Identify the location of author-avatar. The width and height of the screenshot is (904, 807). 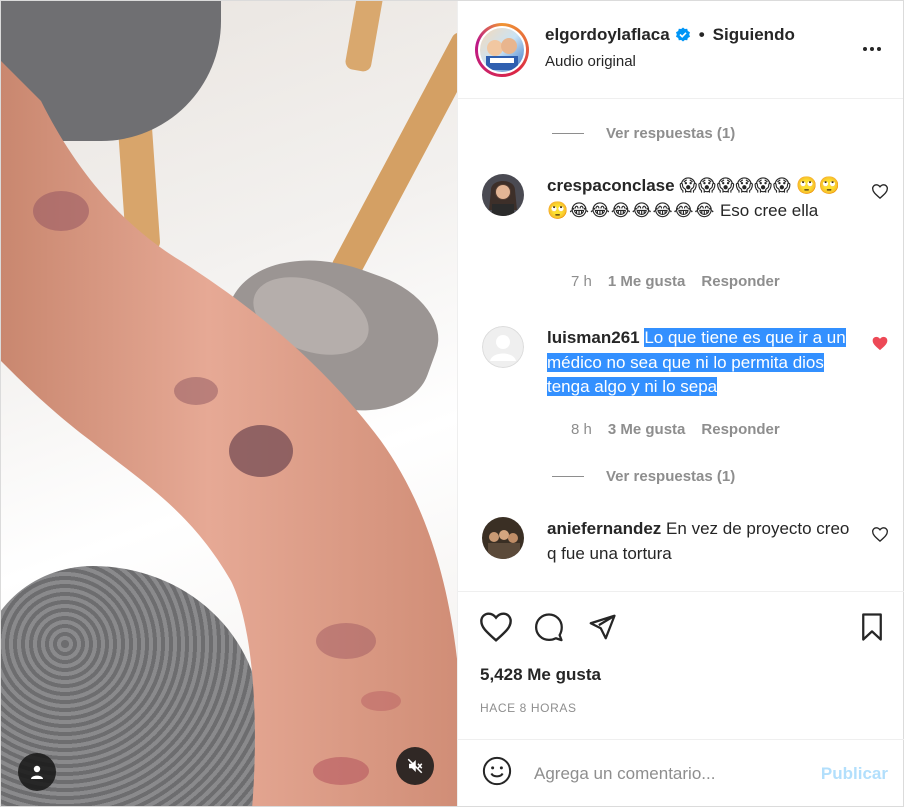
(502, 49).